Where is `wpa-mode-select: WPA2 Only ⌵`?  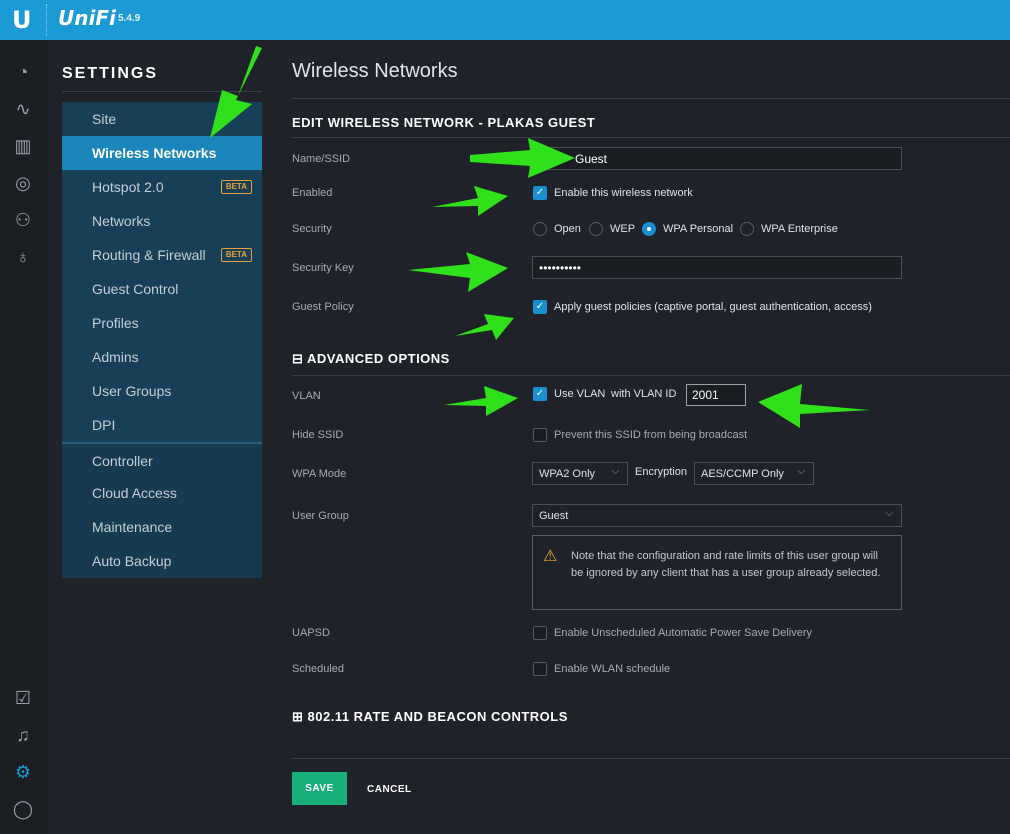
wpa-mode-select: WPA2 Only ⌵ is located at coordinates (580, 473).